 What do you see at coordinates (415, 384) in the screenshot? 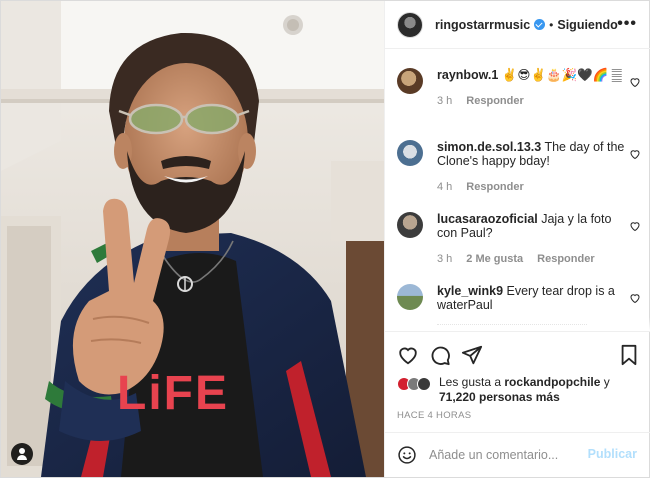
I see `liker-avatars` at bounding box center [415, 384].